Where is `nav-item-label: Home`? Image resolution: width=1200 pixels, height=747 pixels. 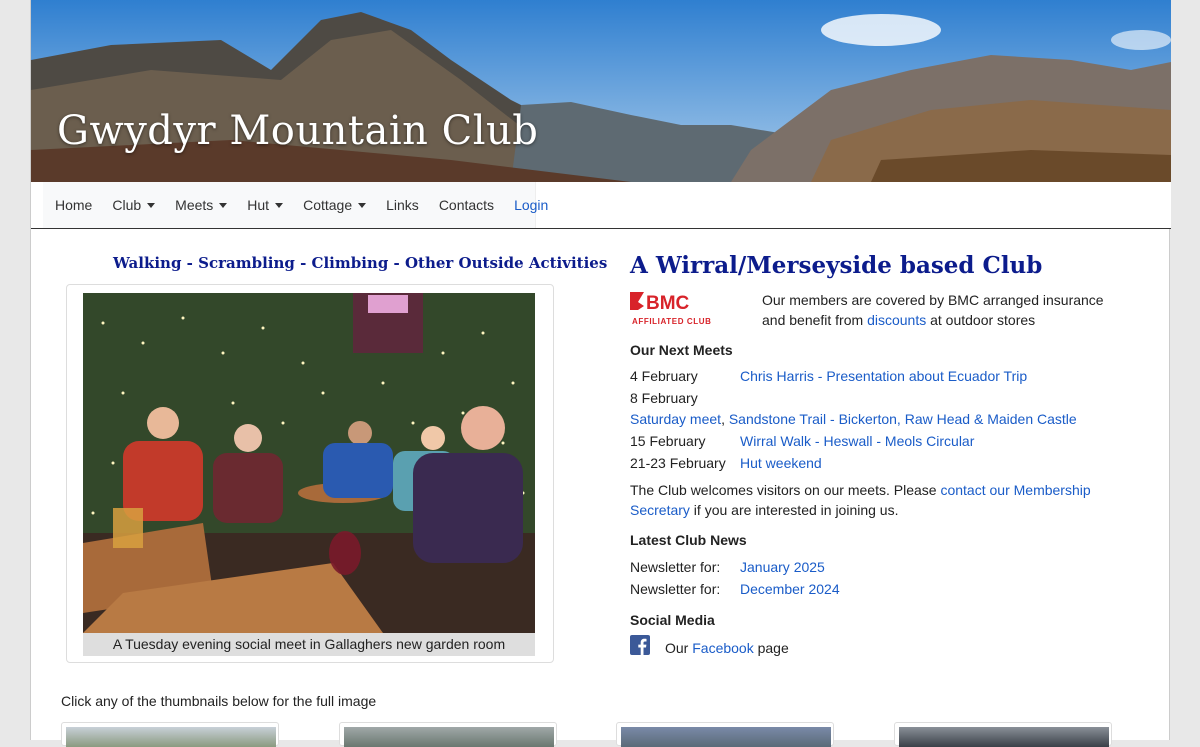 nav-item-label: Home is located at coordinates (74, 205).